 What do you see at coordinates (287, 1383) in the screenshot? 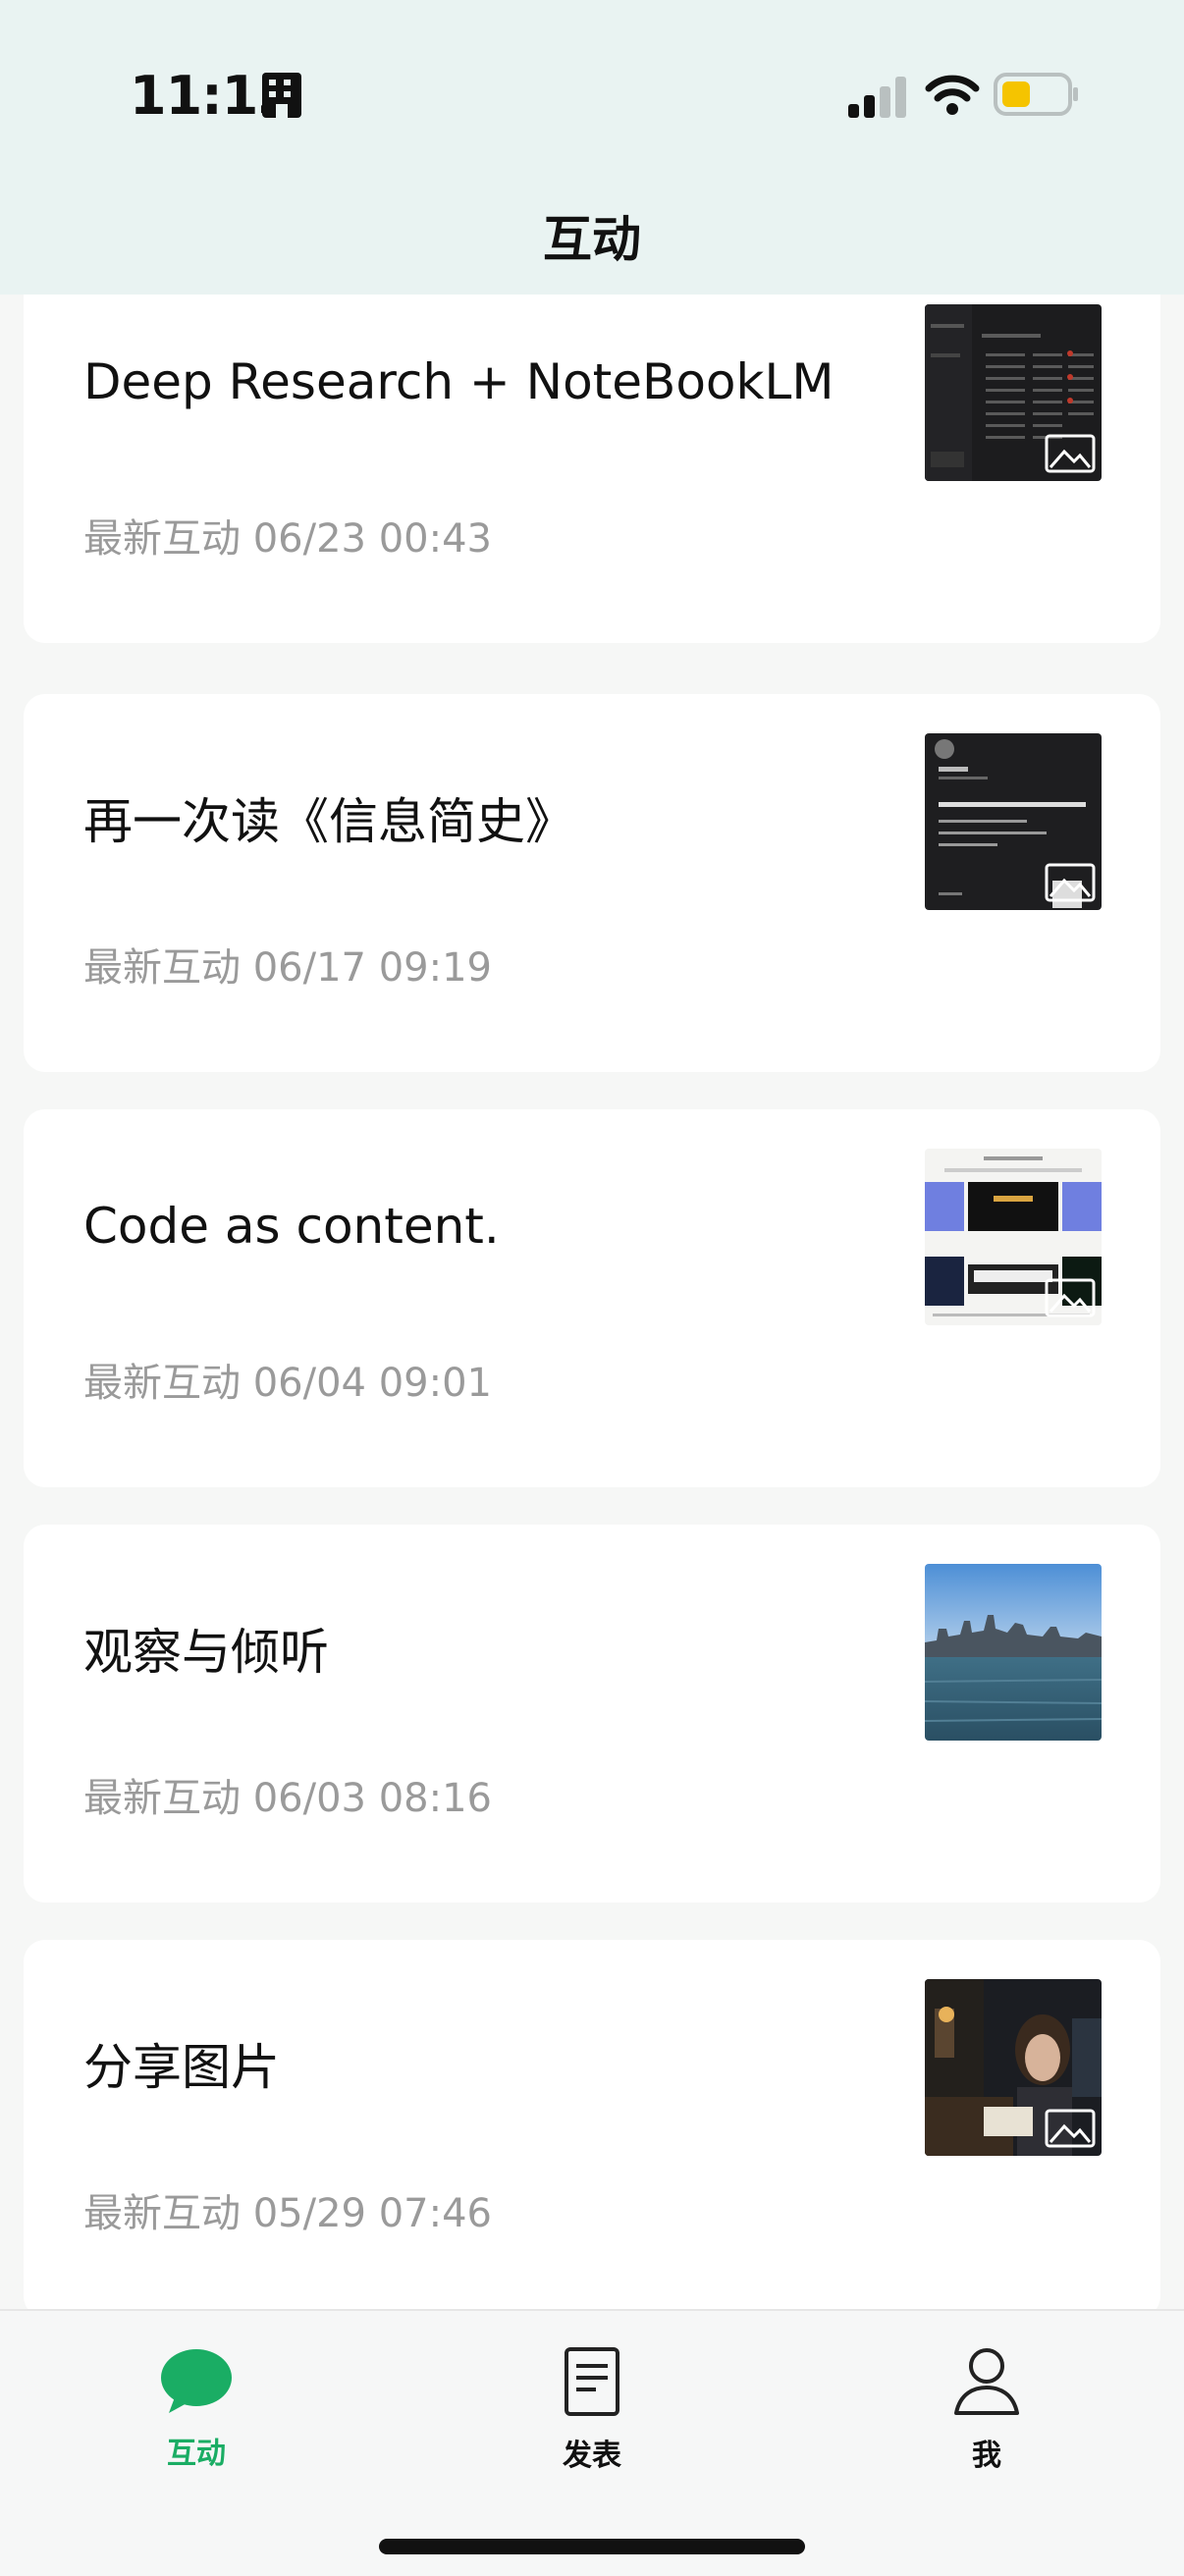
I see `post-last-interaction: 最新互动 06/04 09:01` at bounding box center [287, 1383].